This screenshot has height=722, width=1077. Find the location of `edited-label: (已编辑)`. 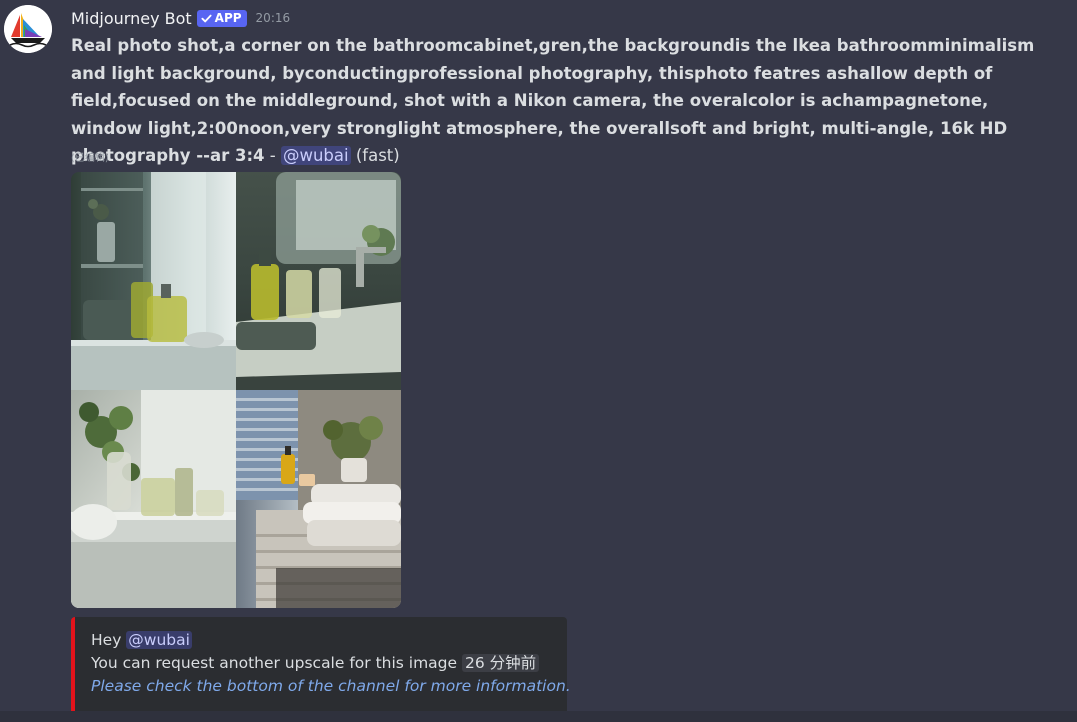

edited-label: (已编辑) is located at coordinates (90, 158).